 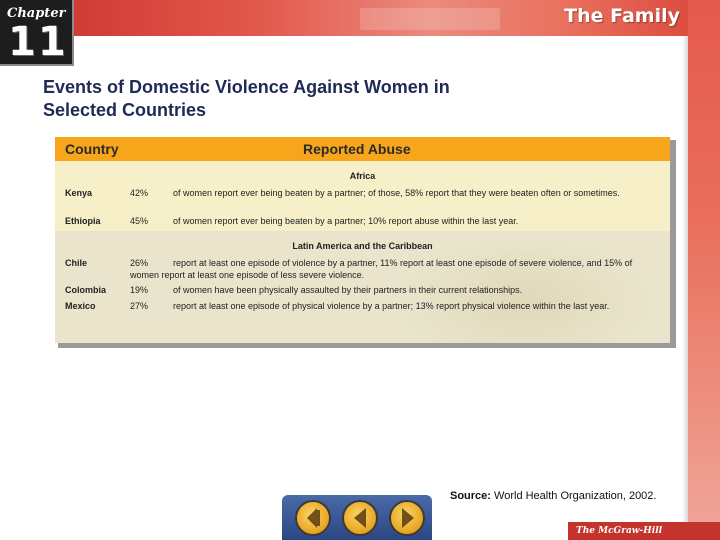 I want to click on home-icon, so click(x=313, y=518).